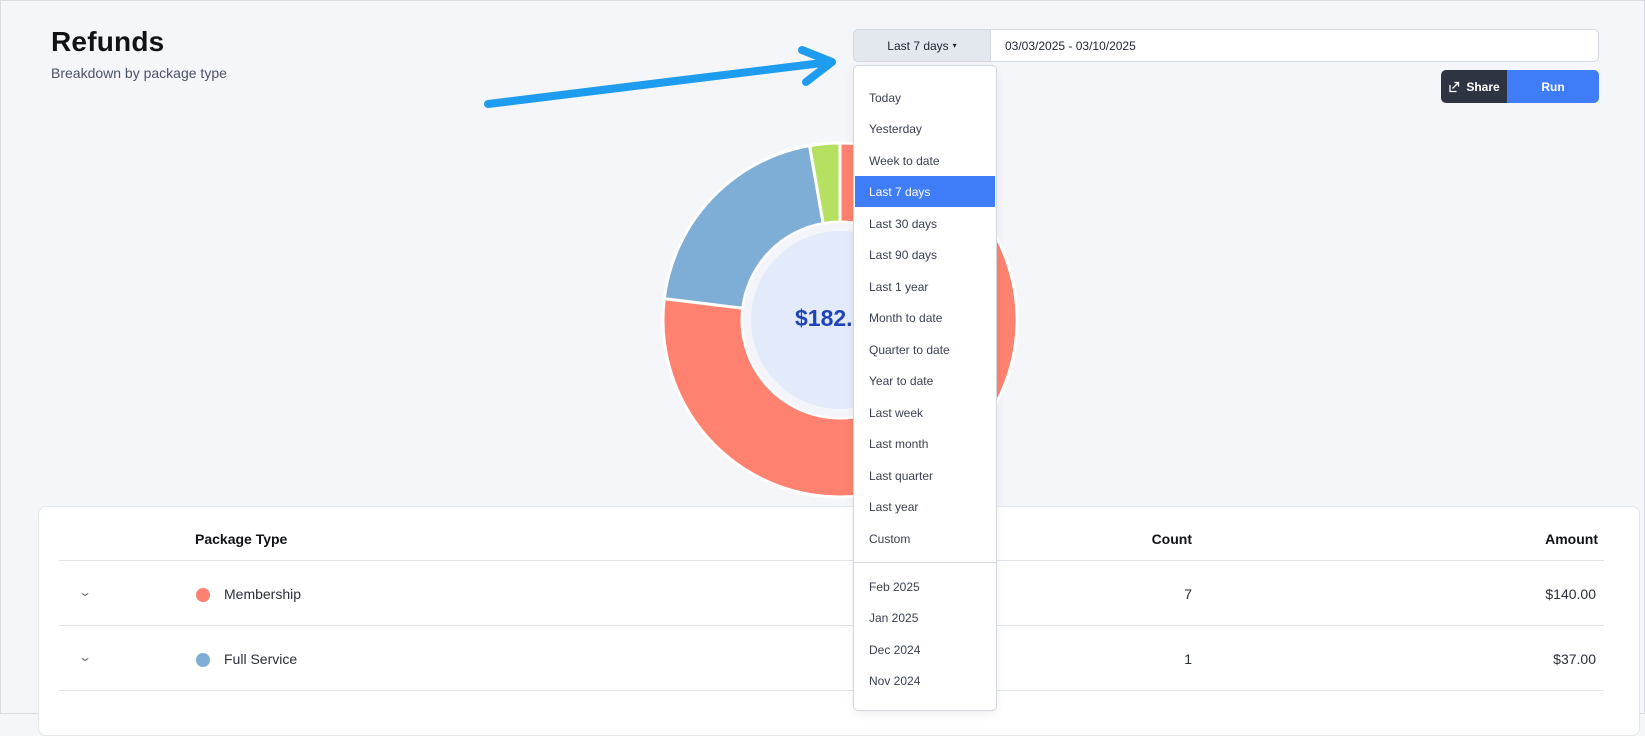  Describe the element at coordinates (824, 318) in the screenshot. I see `donut-total-label: $182.` at that location.